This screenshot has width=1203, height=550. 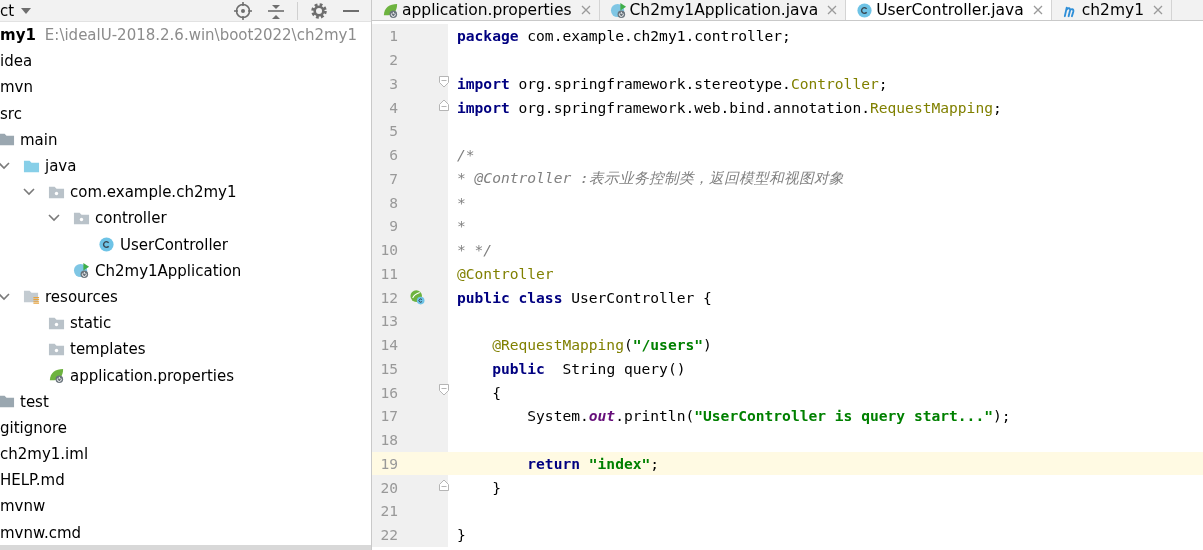 I want to click on settings-icon, so click(x=319, y=10).